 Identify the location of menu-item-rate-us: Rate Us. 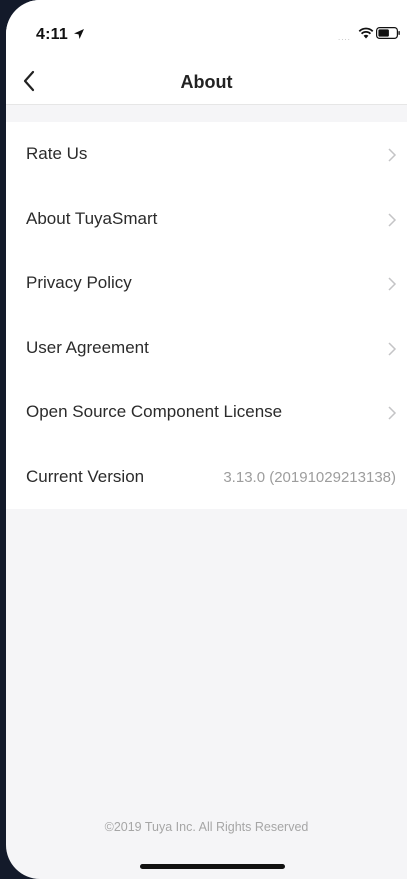
(206, 154).